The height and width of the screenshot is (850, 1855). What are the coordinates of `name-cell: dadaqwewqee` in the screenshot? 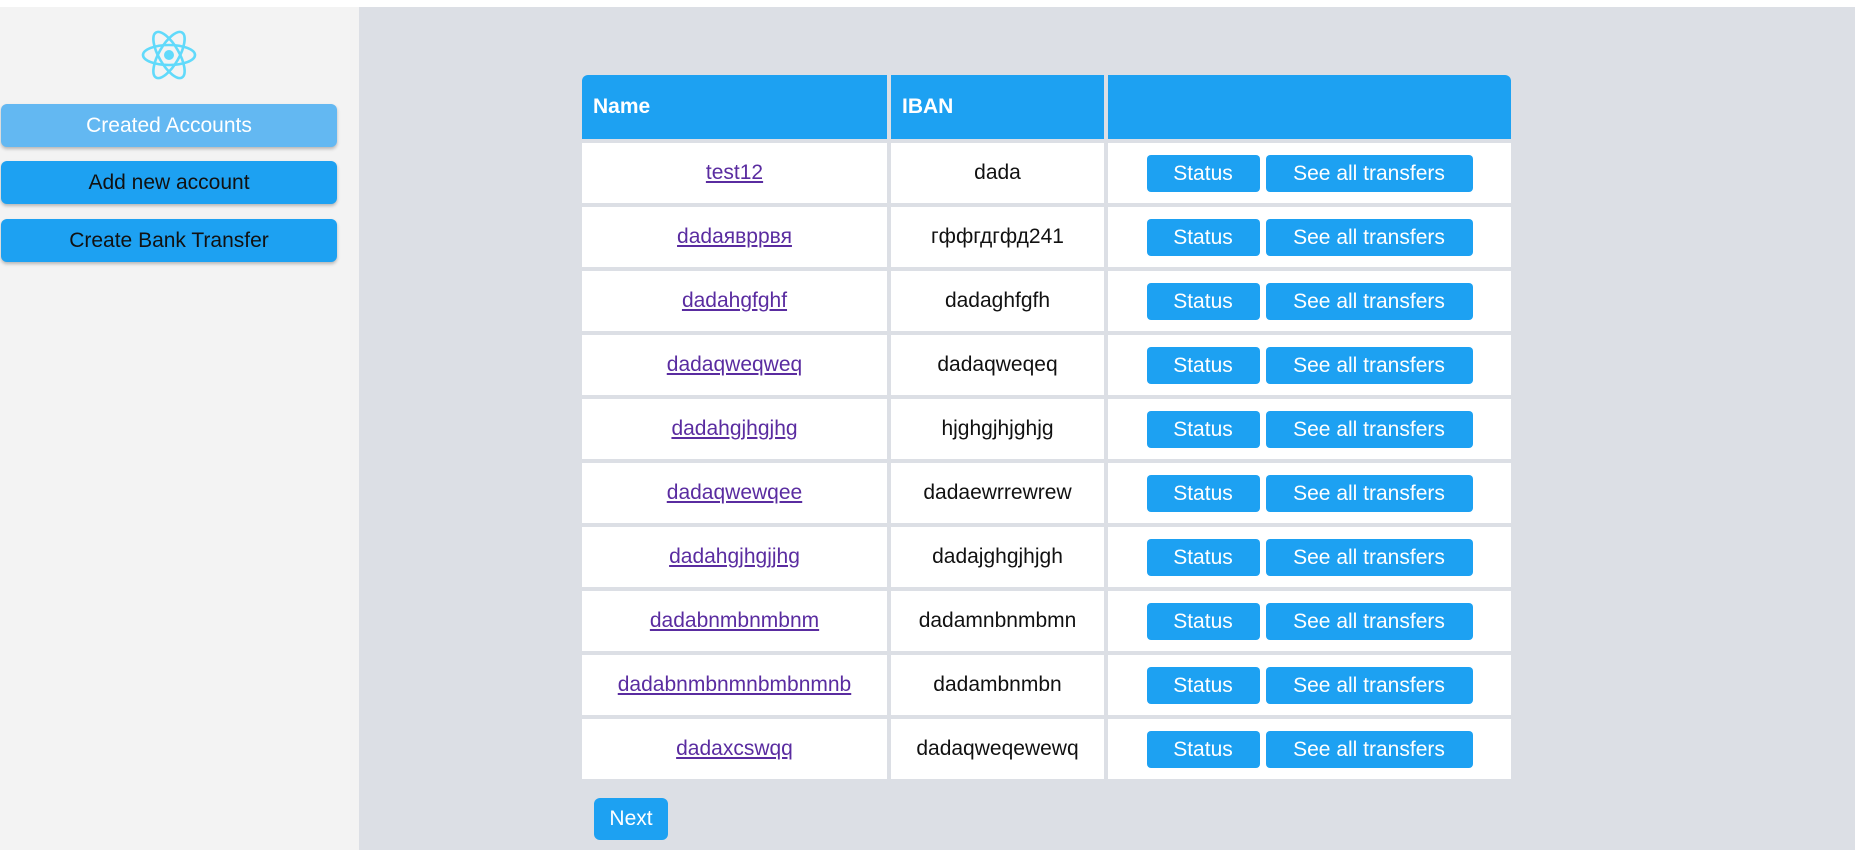 It's located at (734, 493).